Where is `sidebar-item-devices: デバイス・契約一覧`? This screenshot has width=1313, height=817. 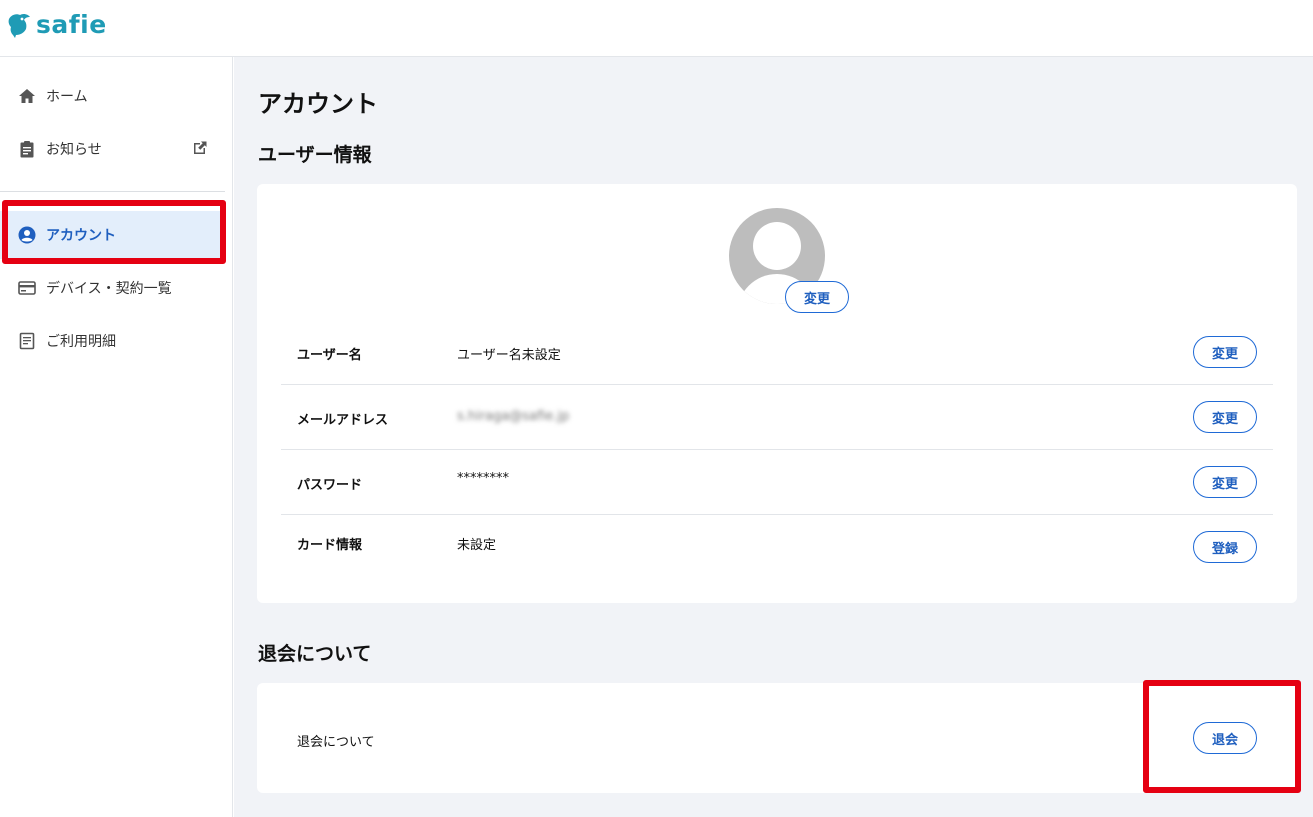 sidebar-item-devices: デバイス・契約一覧 is located at coordinates (112, 288).